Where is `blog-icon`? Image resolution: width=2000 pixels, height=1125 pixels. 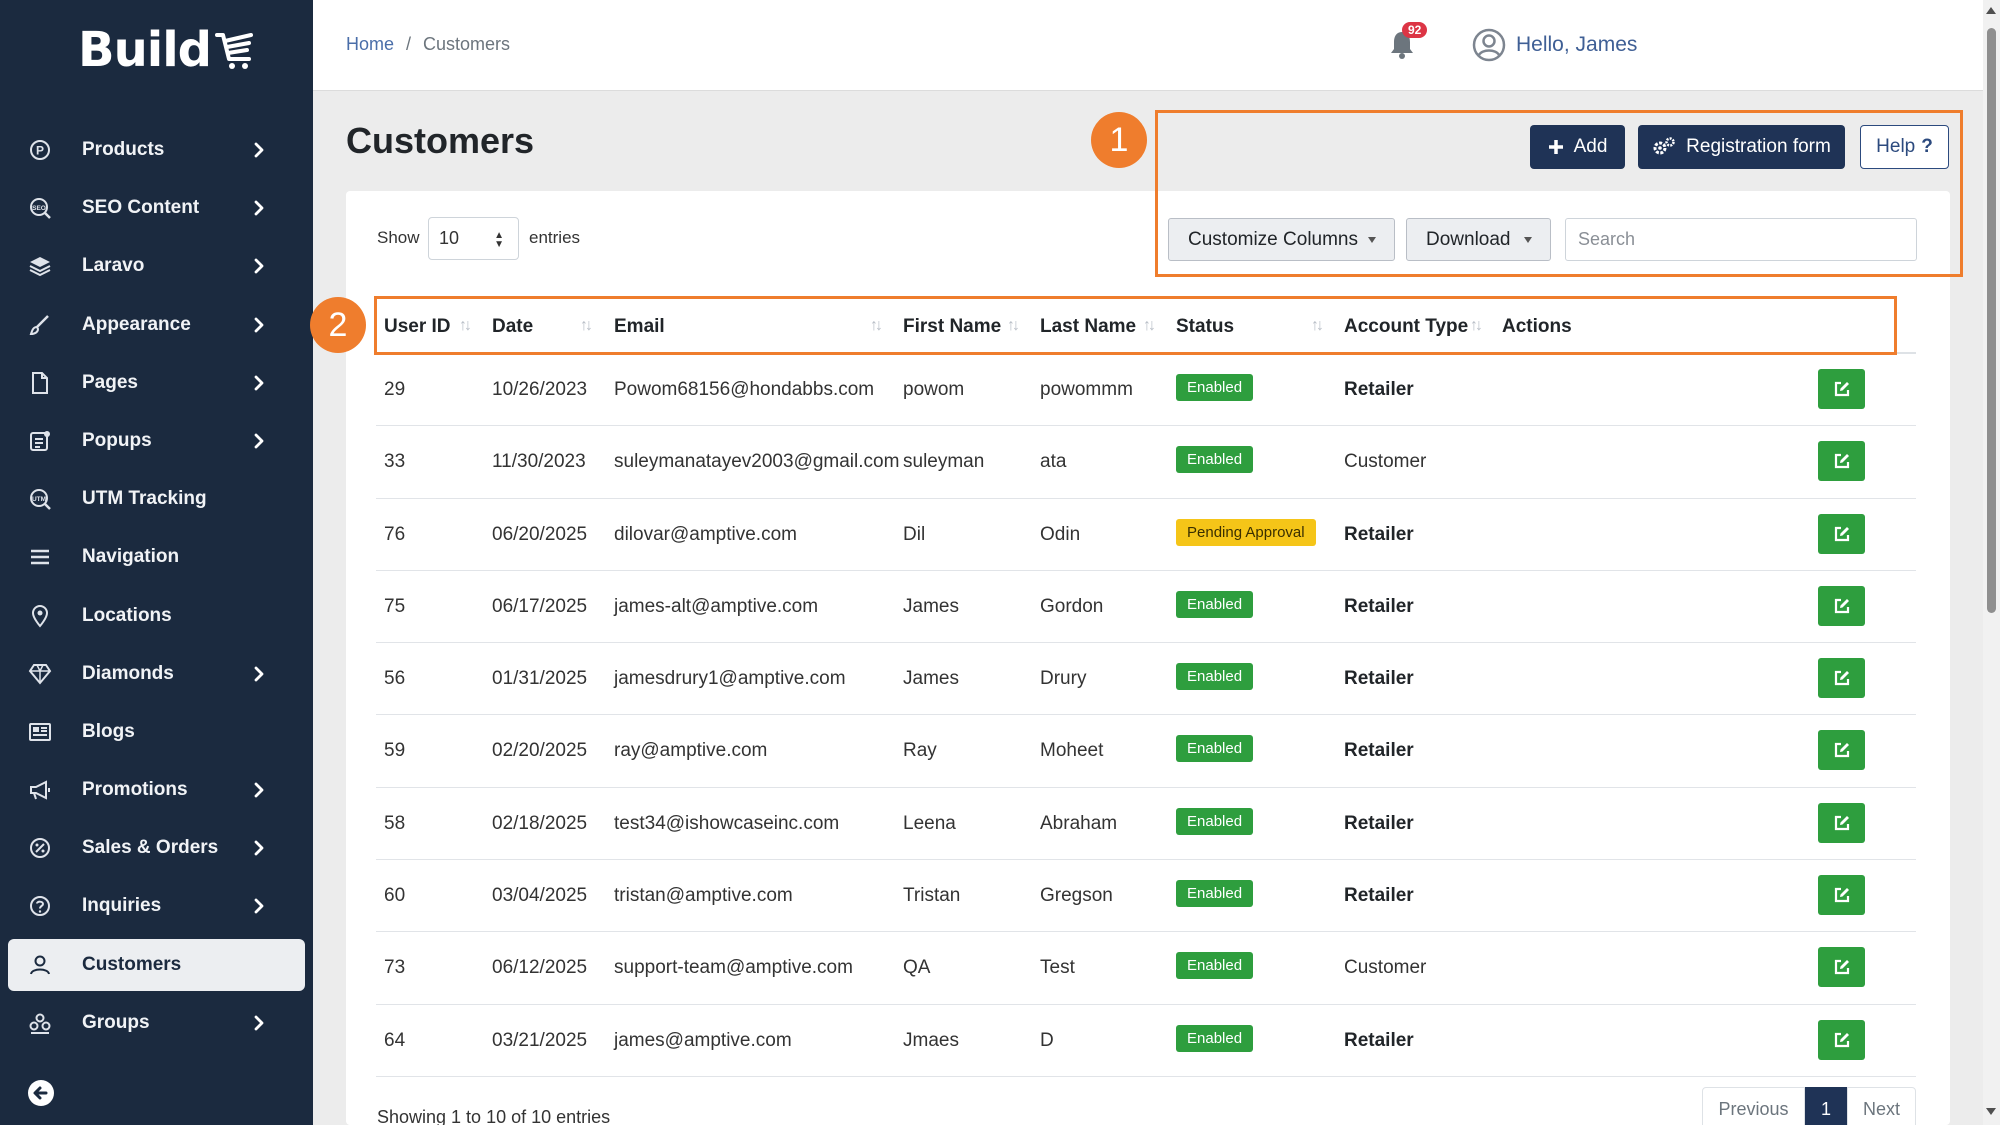 blog-icon is located at coordinates (40, 732).